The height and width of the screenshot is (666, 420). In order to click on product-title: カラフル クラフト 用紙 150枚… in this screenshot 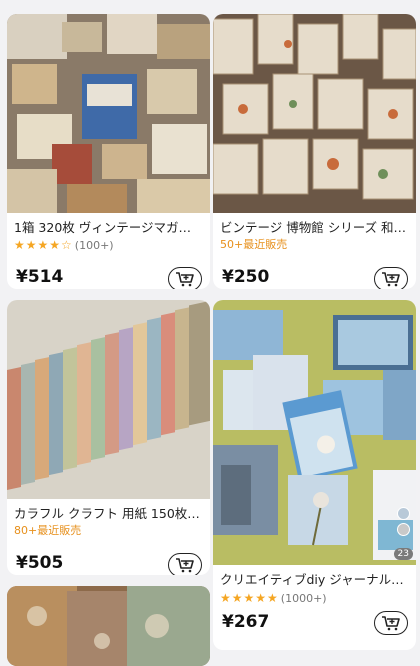, I will do `click(108, 514)`.